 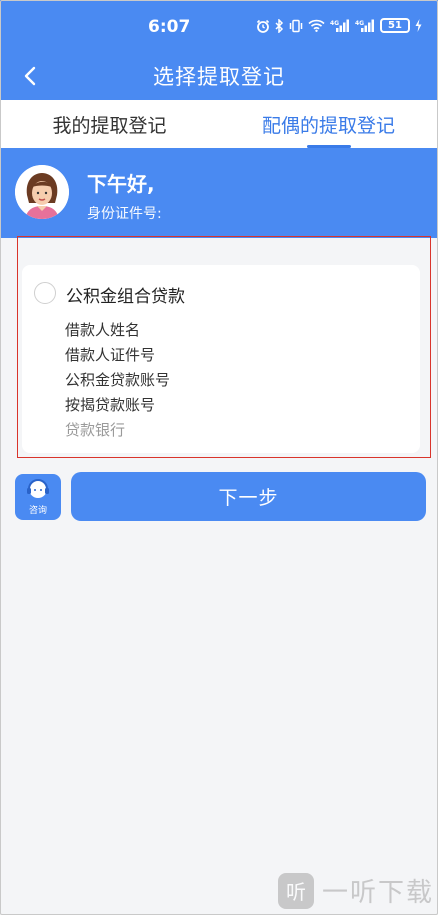 I want to click on consult-button: 咨询, so click(x=38, y=497).